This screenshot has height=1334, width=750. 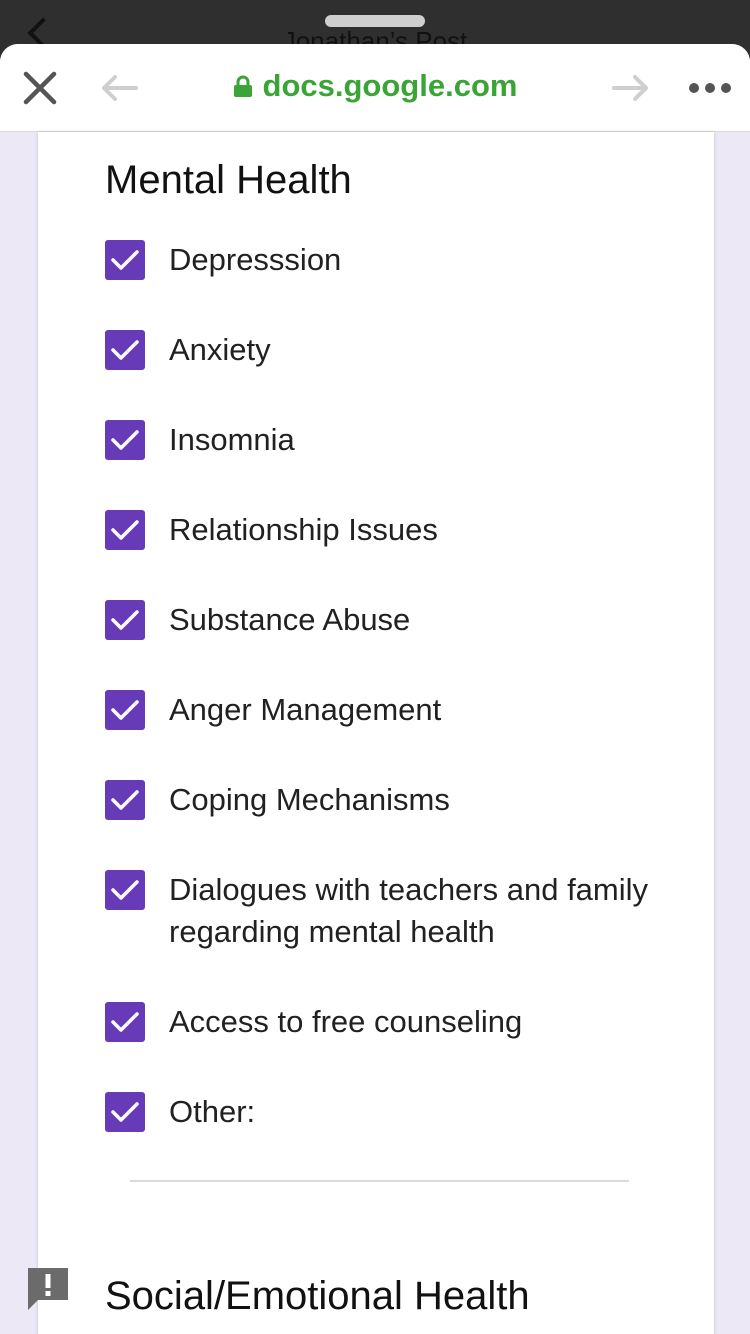 I want to click on option-free-counseling: Access to free counseling, so click(x=385, y=1022).